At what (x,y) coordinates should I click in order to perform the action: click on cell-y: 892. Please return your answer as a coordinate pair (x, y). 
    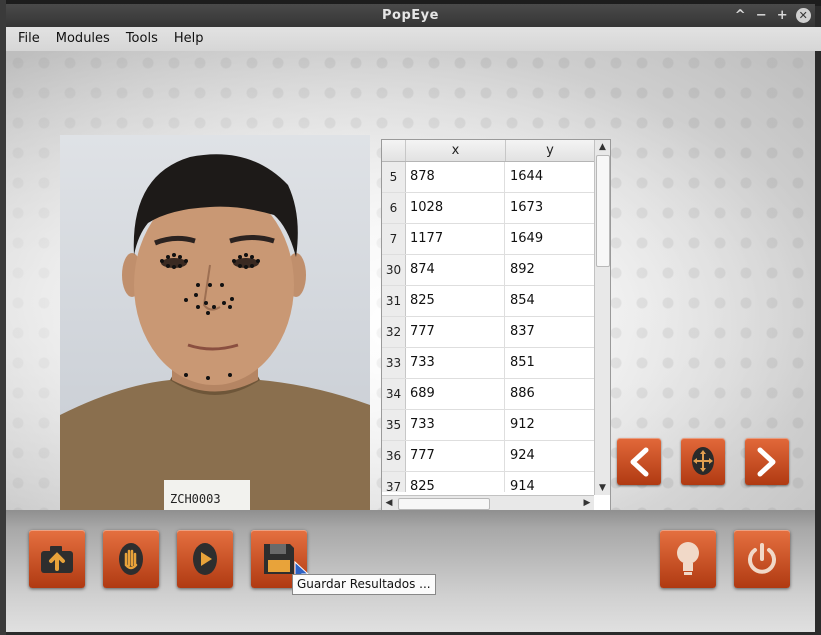
    Looking at the image, I should click on (552, 270).